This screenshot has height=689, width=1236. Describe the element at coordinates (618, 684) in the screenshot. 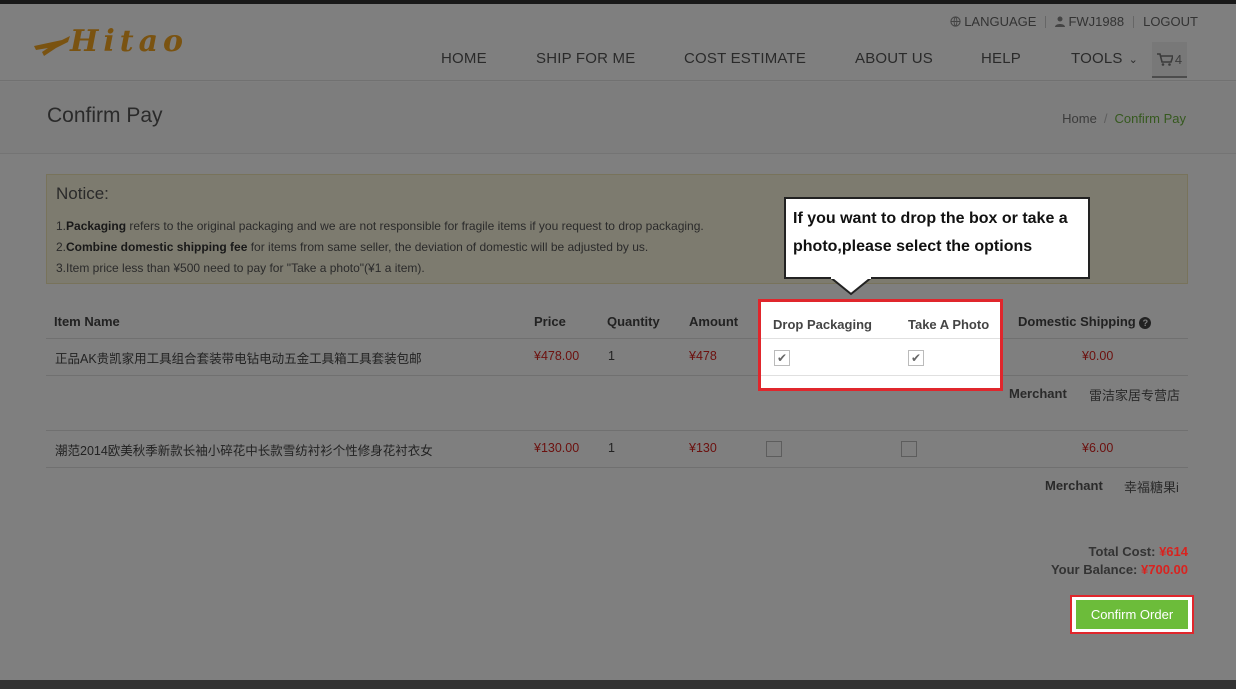

I see `footer-bar` at that location.